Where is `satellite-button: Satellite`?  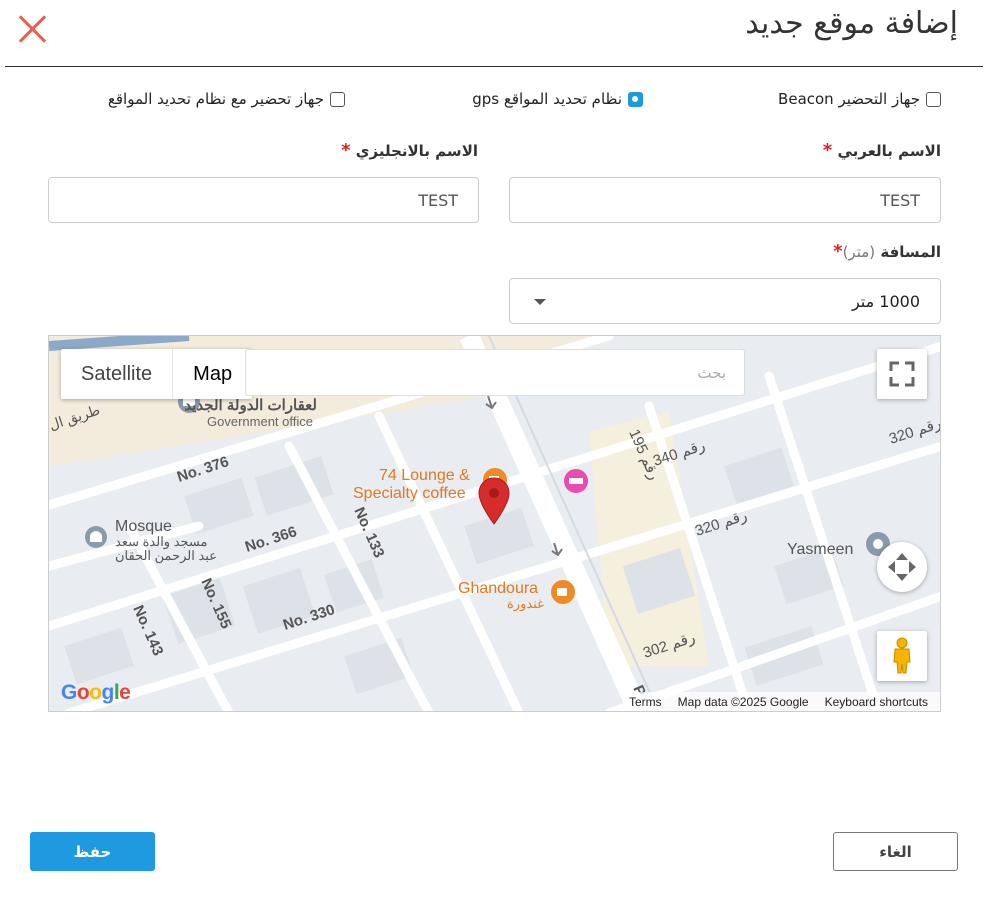
satellite-button: Satellite is located at coordinates (116, 374).